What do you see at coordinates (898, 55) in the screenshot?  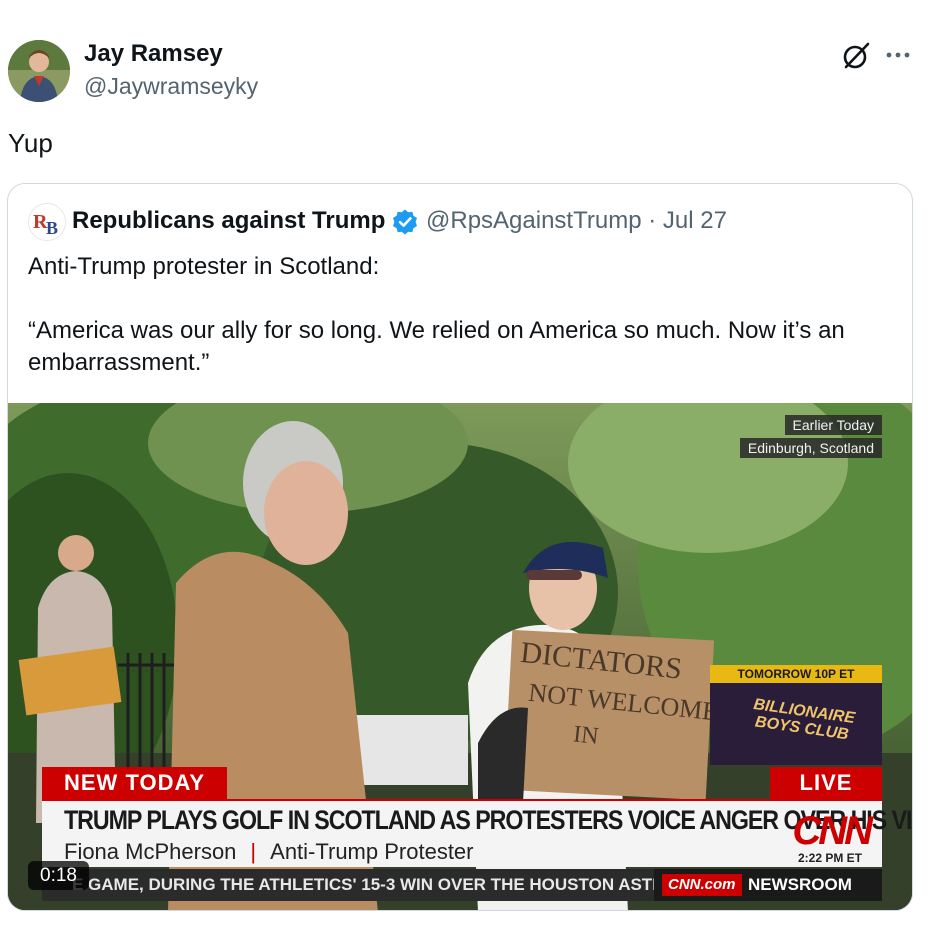 I see `more-icon` at bounding box center [898, 55].